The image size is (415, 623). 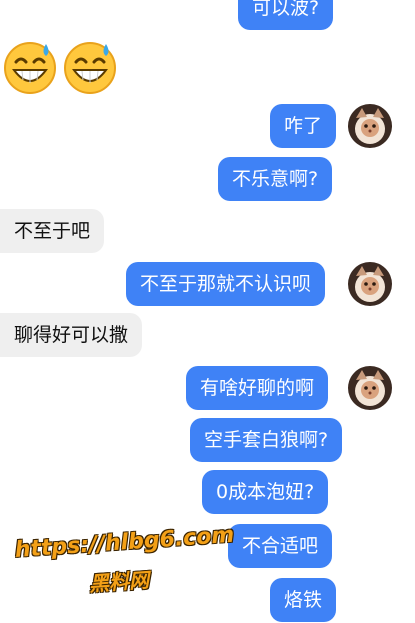 What do you see at coordinates (52, 231) in the screenshot?
I see `message-bubble-received: 不至于吧` at bounding box center [52, 231].